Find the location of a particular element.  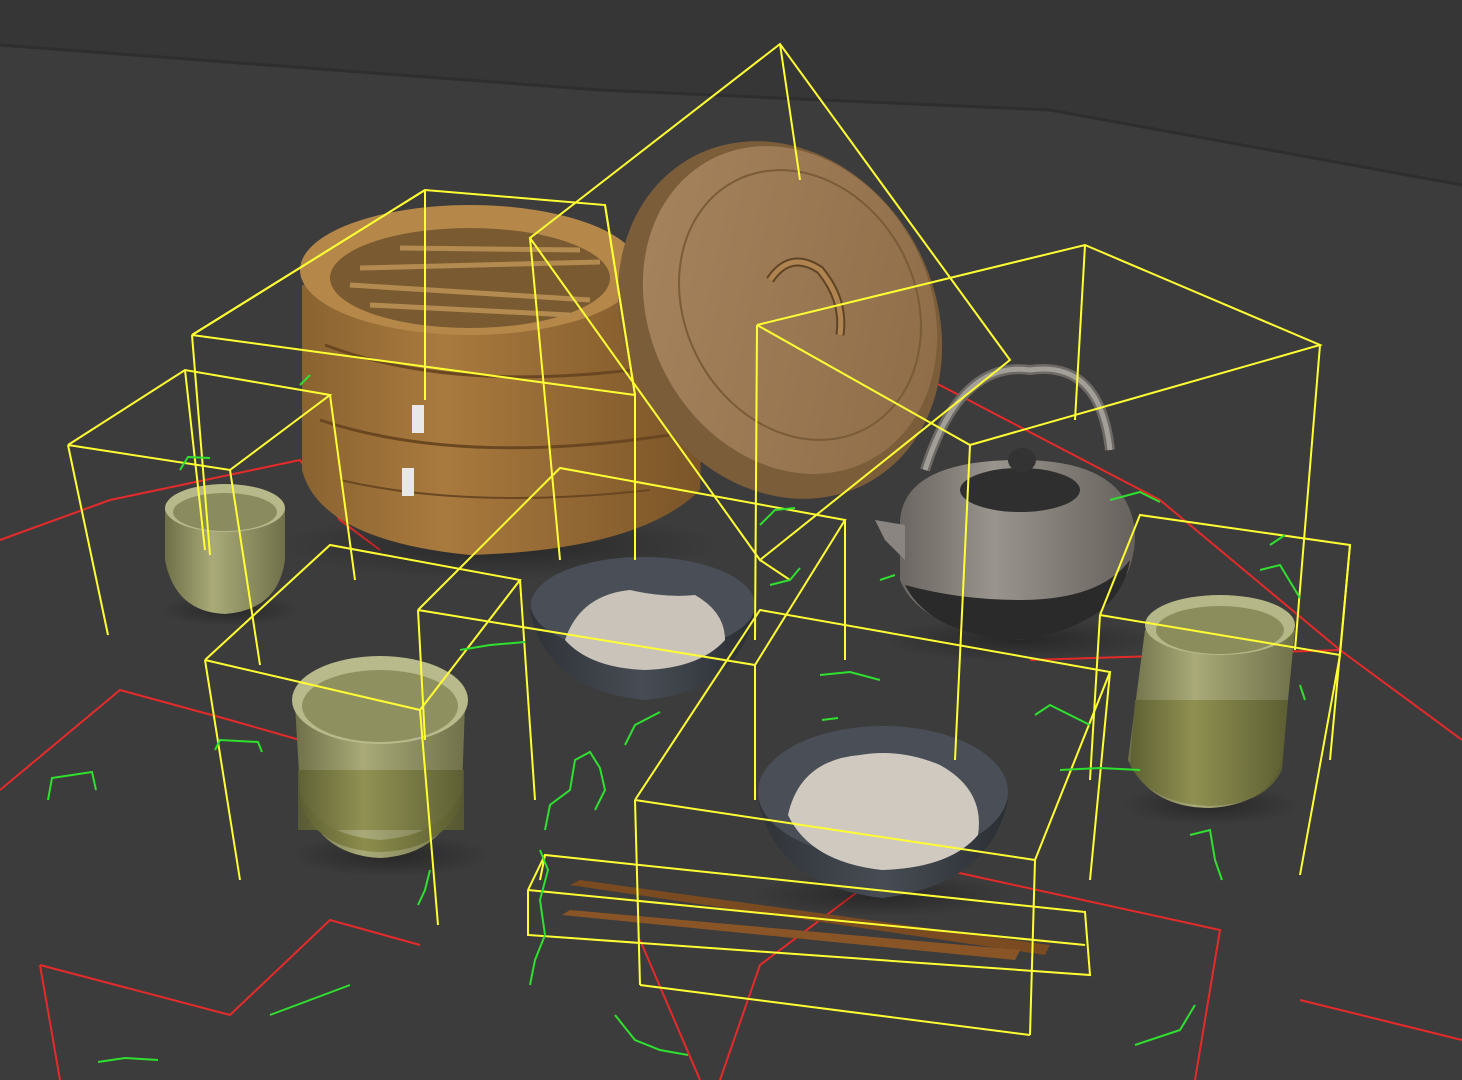

rice-bowl-back is located at coordinates (642, 628).